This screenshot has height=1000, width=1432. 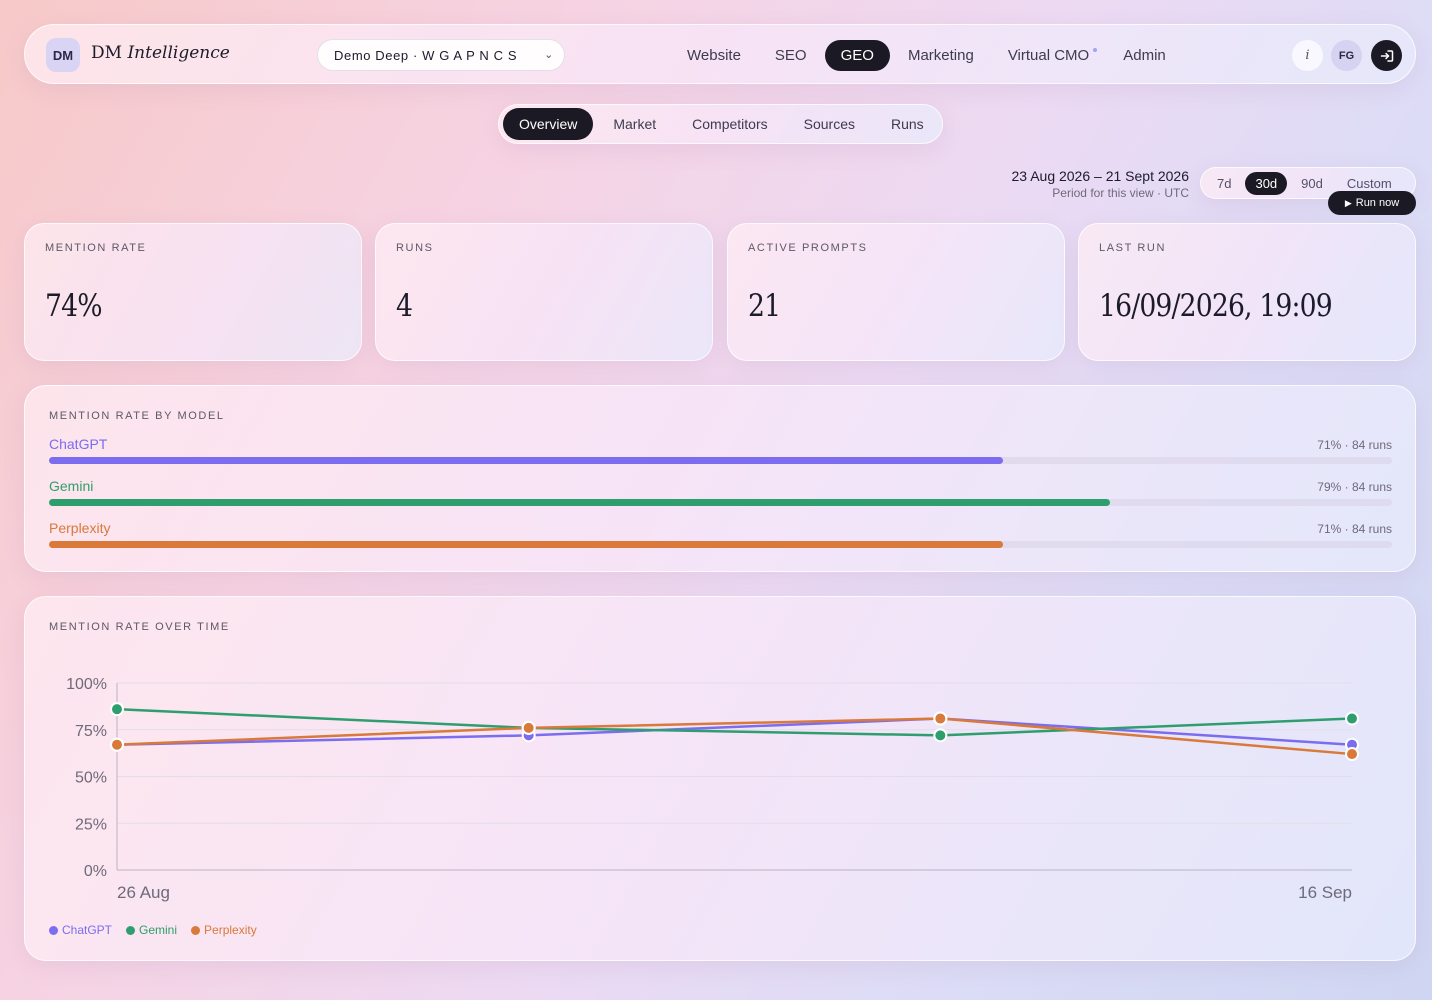 I want to click on play-icon: ▶, so click(x=1348, y=202).